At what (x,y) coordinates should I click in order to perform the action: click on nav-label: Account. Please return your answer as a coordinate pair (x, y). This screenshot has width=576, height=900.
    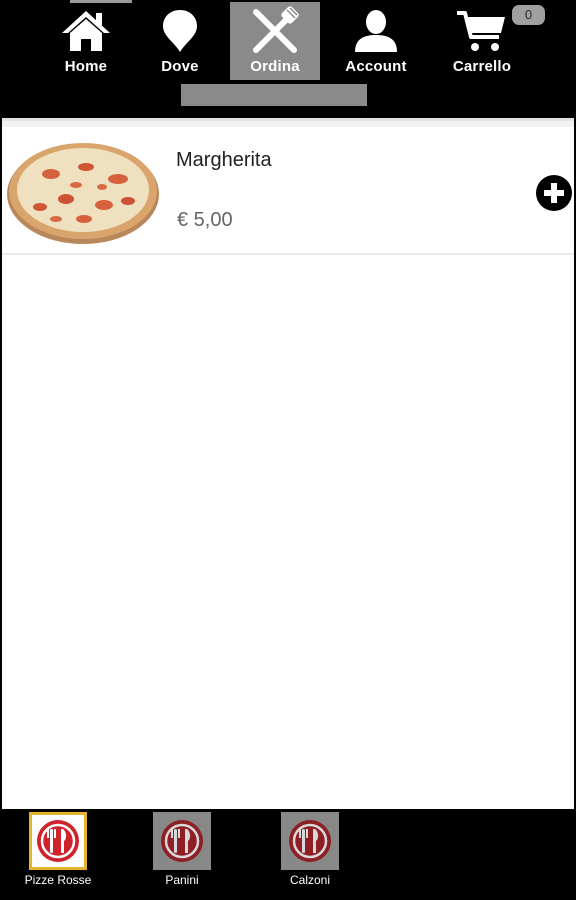
    Looking at the image, I should click on (376, 66).